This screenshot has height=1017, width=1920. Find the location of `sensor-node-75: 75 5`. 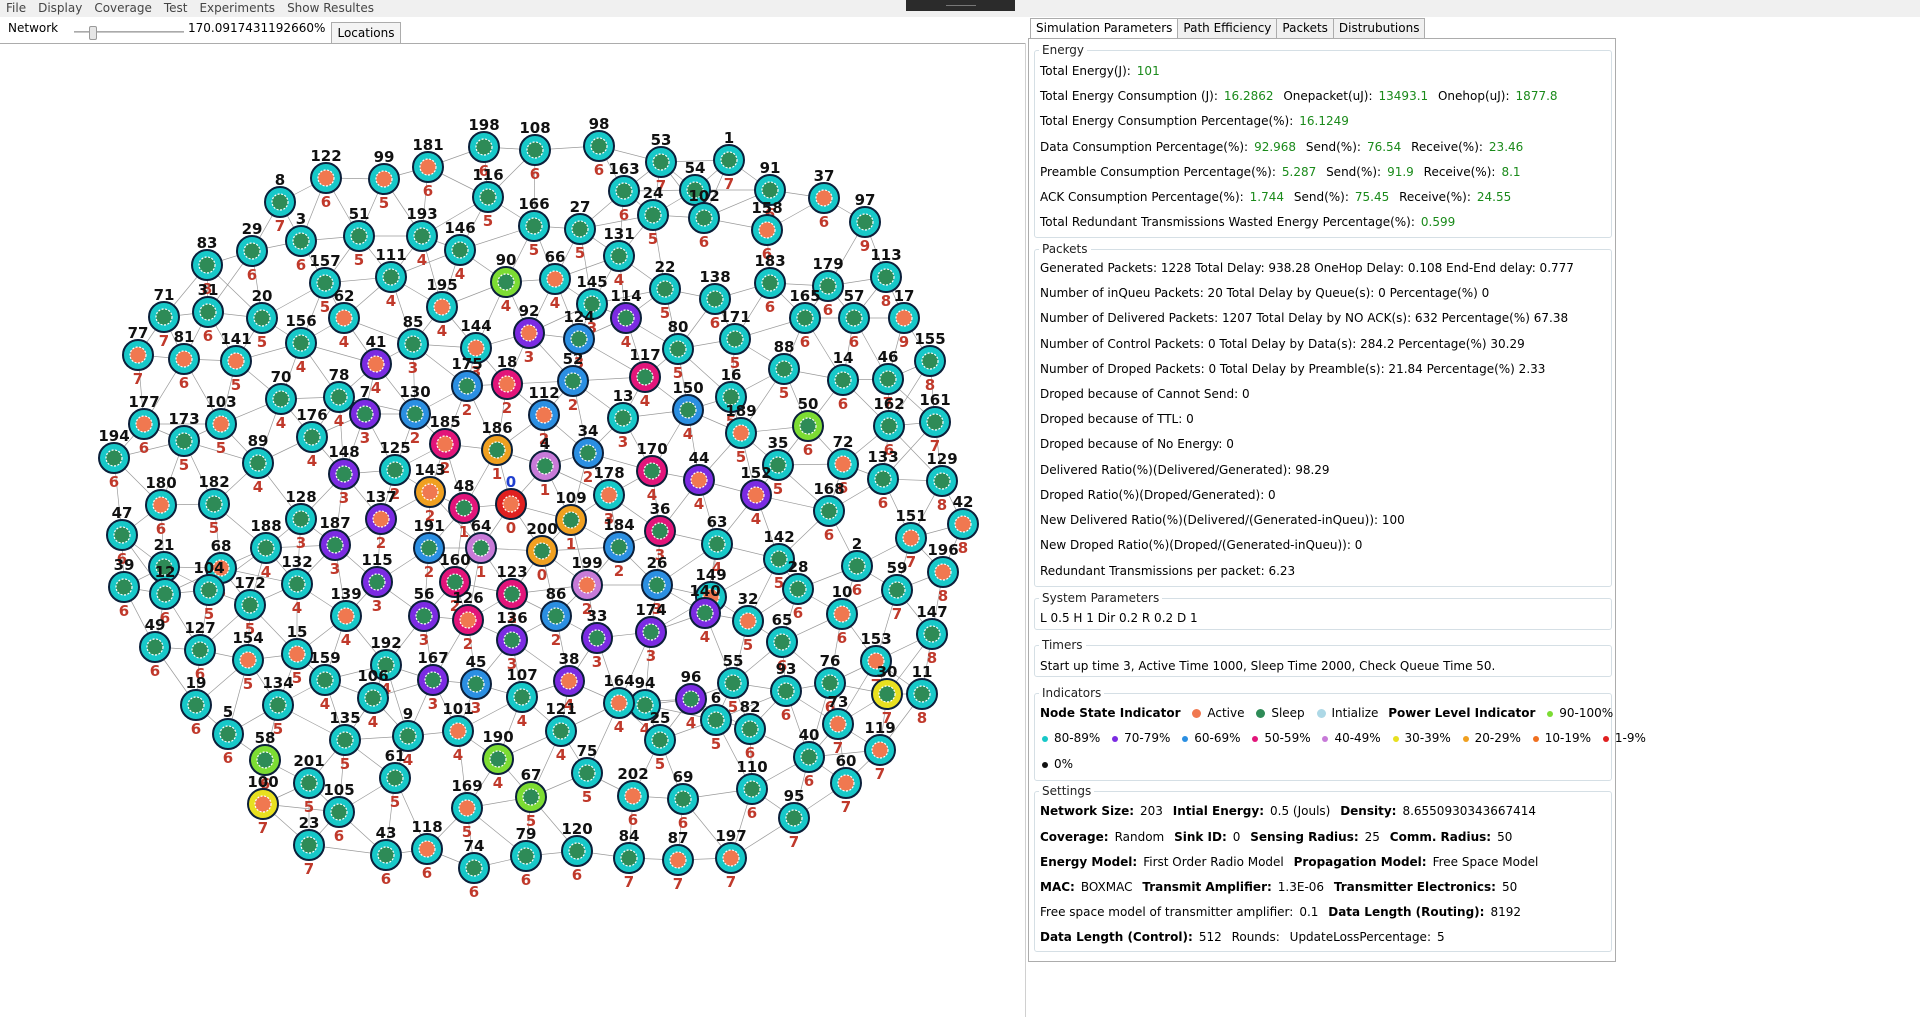

sensor-node-75: 75 5 is located at coordinates (587, 774).